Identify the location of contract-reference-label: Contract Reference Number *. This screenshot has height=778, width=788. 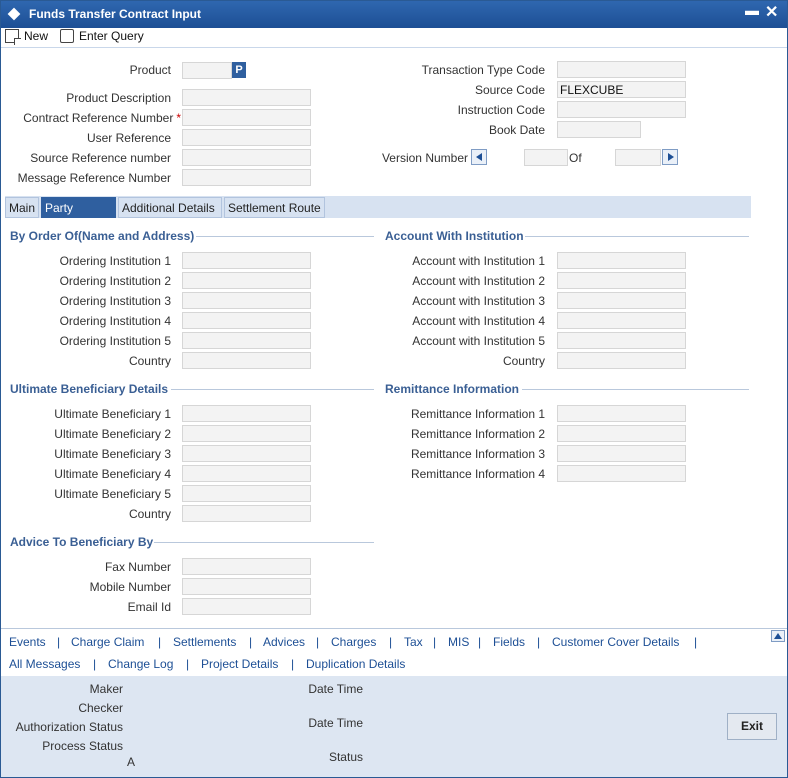
(96, 118).